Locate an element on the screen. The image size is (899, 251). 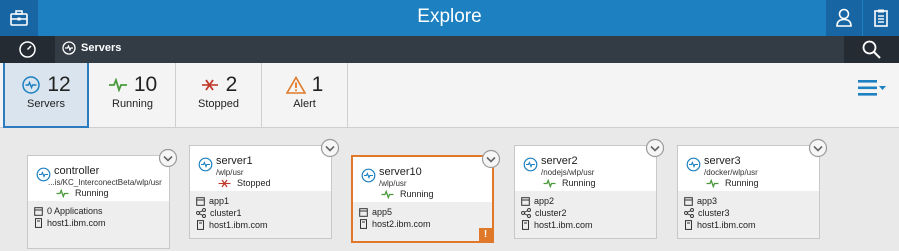
alert-triangle-icon is located at coordinates (295, 85).